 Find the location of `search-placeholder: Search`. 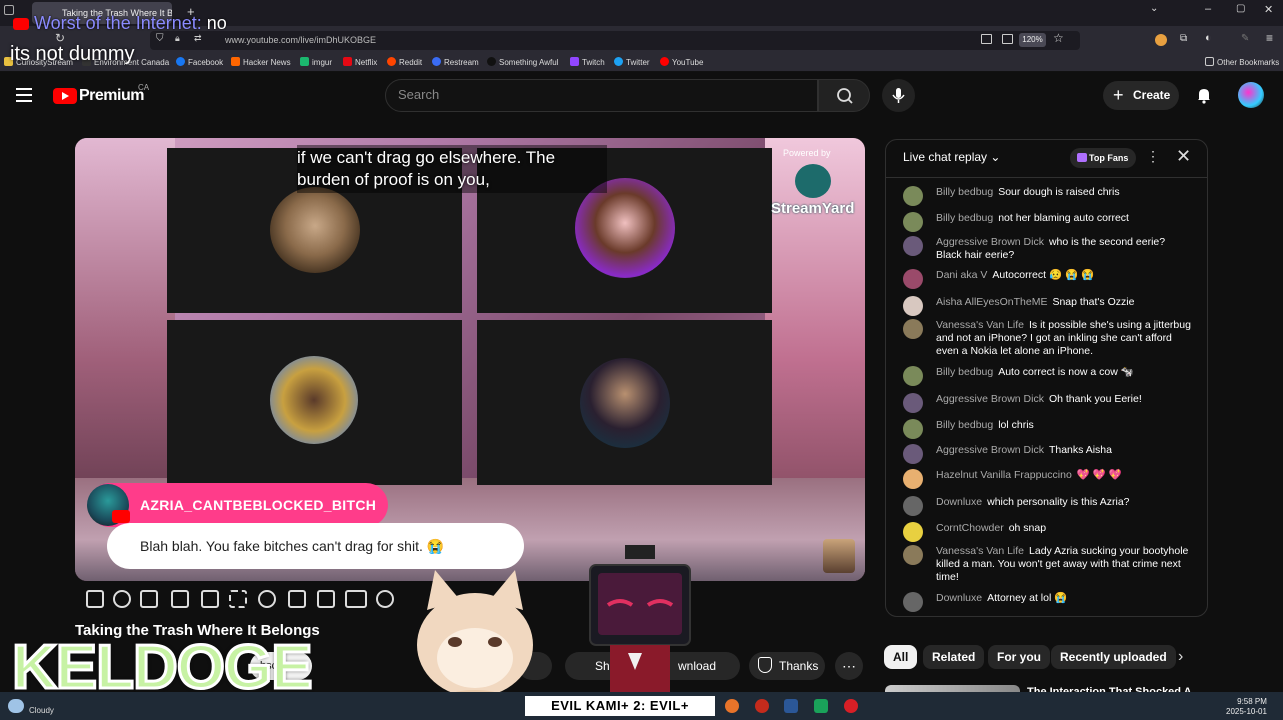

search-placeholder: Search is located at coordinates (419, 94).